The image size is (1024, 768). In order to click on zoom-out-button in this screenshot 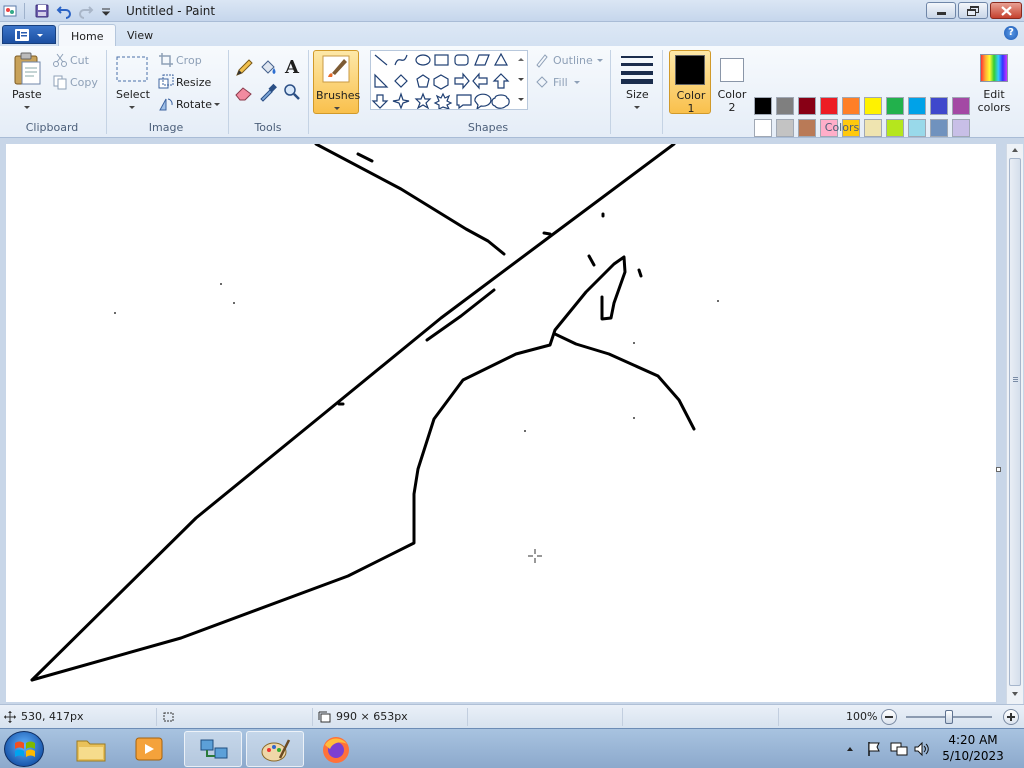, I will do `click(889, 717)`.